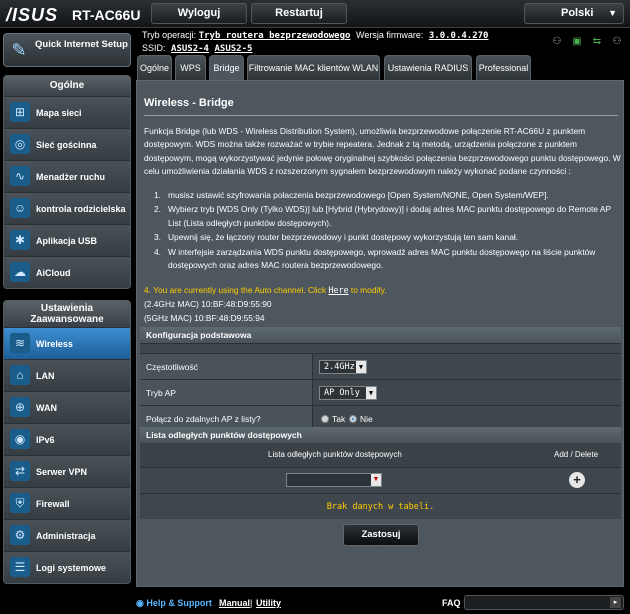  I want to click on connect-no-label: Nie, so click(366, 419).